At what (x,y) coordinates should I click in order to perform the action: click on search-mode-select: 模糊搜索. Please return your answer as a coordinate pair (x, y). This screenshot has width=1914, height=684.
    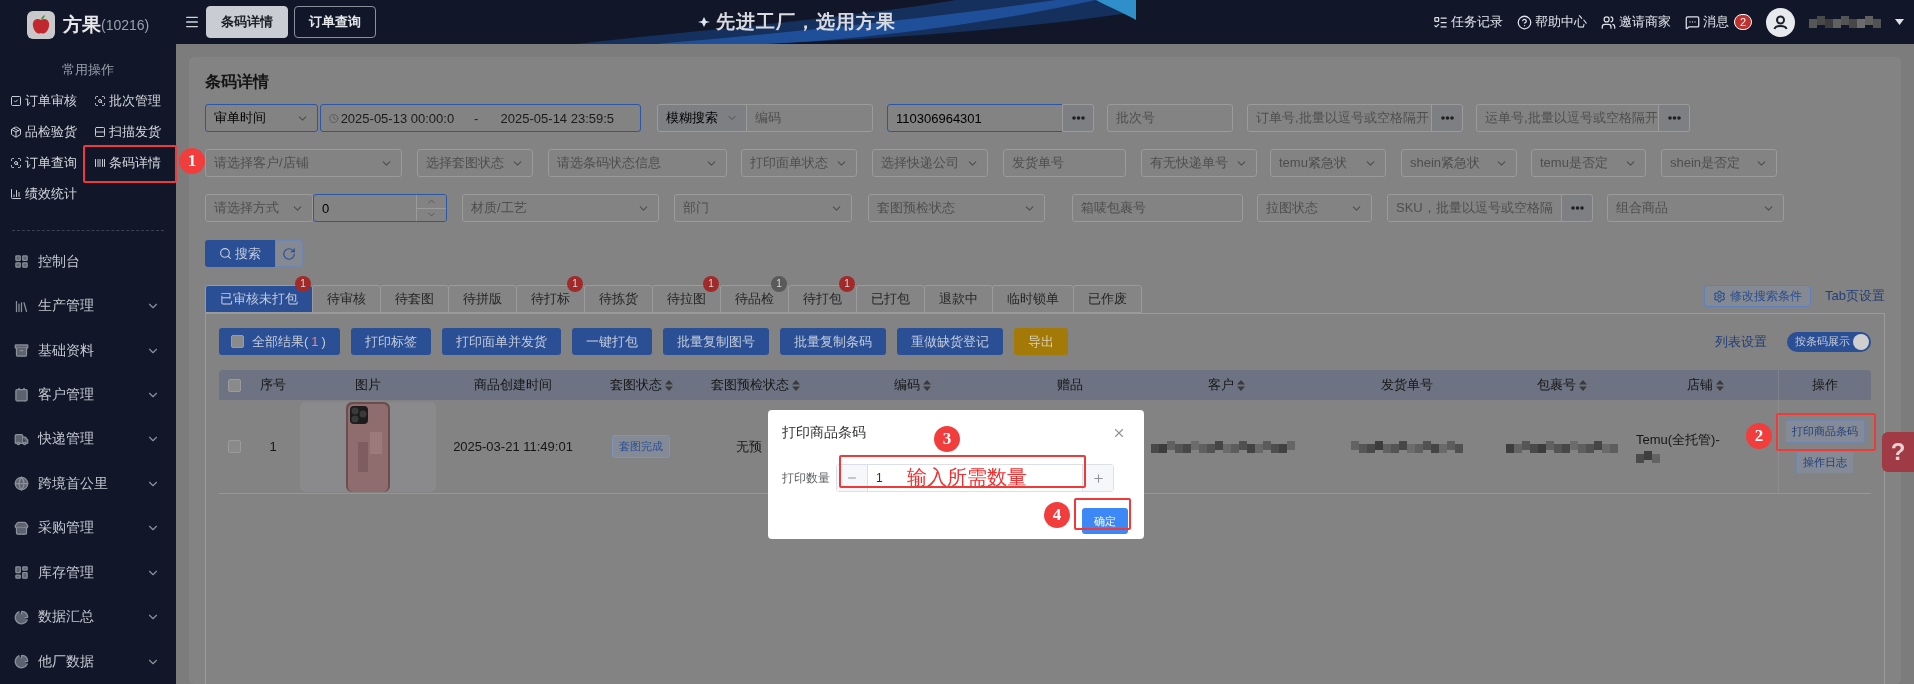
    Looking at the image, I should click on (702, 118).